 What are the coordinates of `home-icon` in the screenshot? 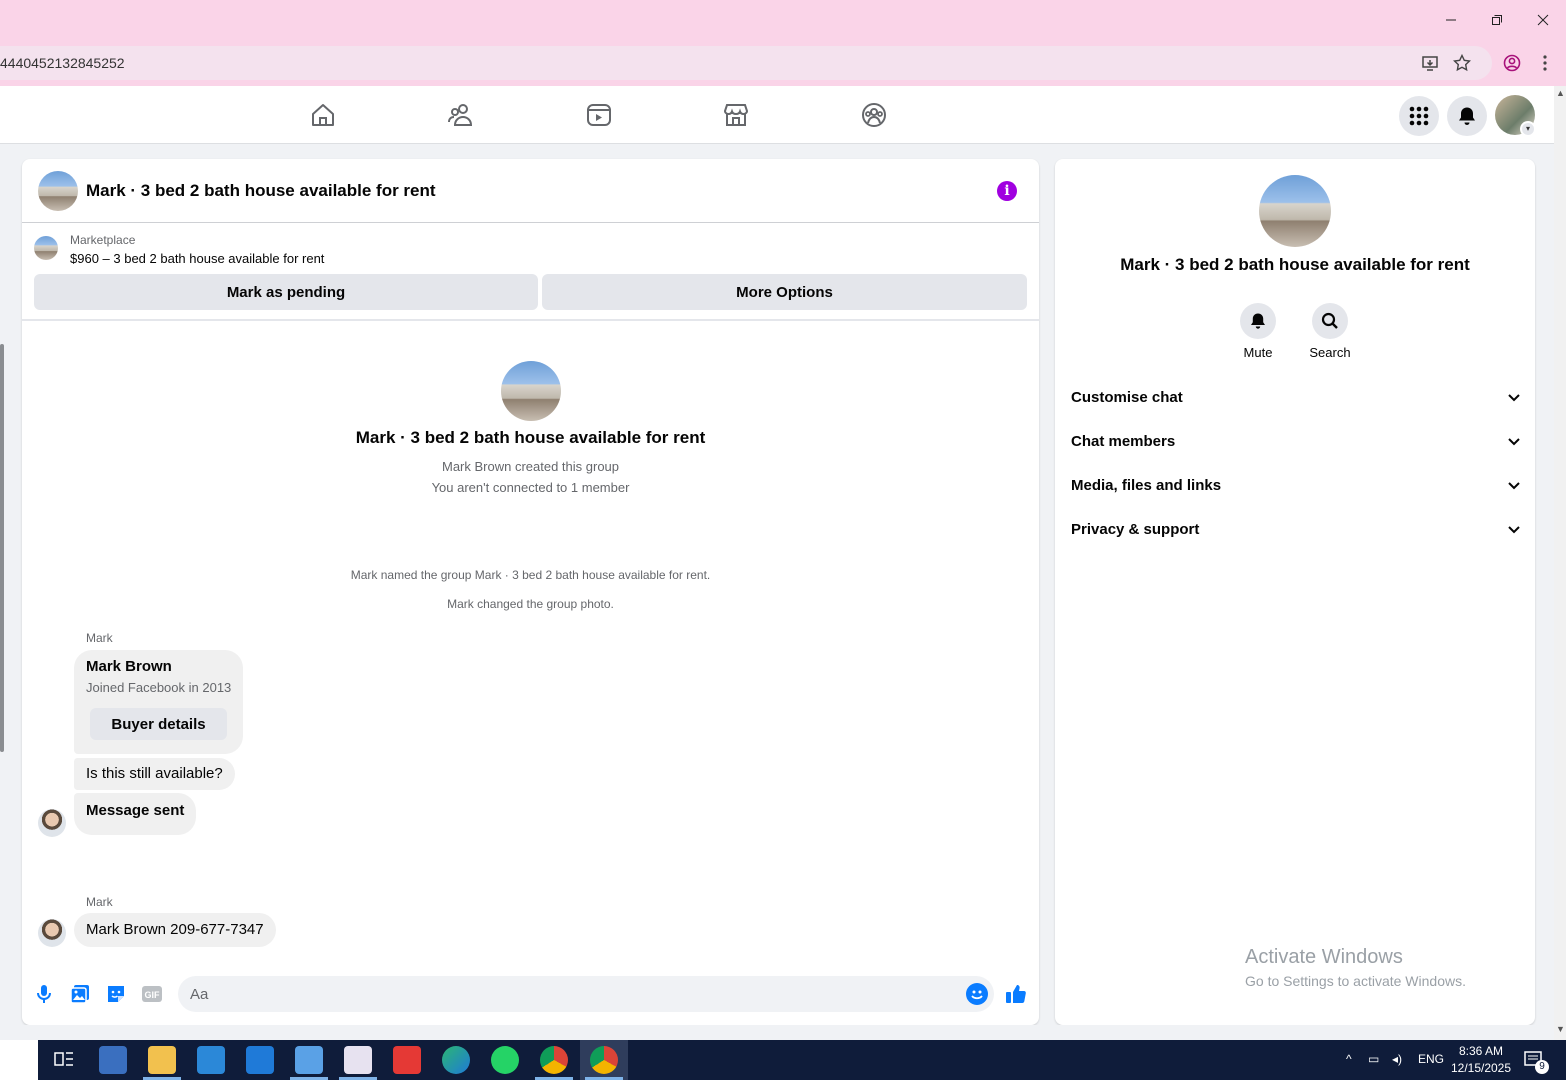 It's located at (323, 115).